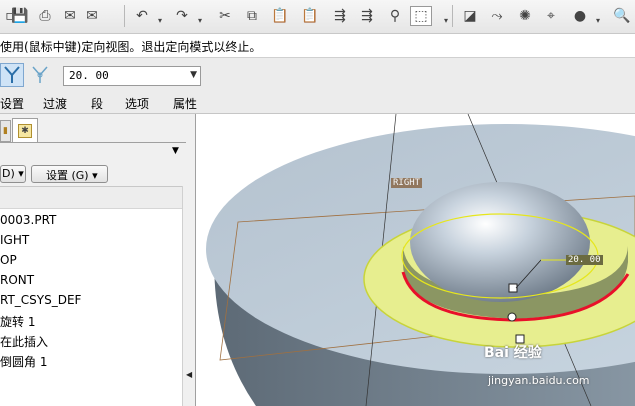 This screenshot has width=635, height=406. I want to click on csys-icon: ⌖, so click(551, 16).